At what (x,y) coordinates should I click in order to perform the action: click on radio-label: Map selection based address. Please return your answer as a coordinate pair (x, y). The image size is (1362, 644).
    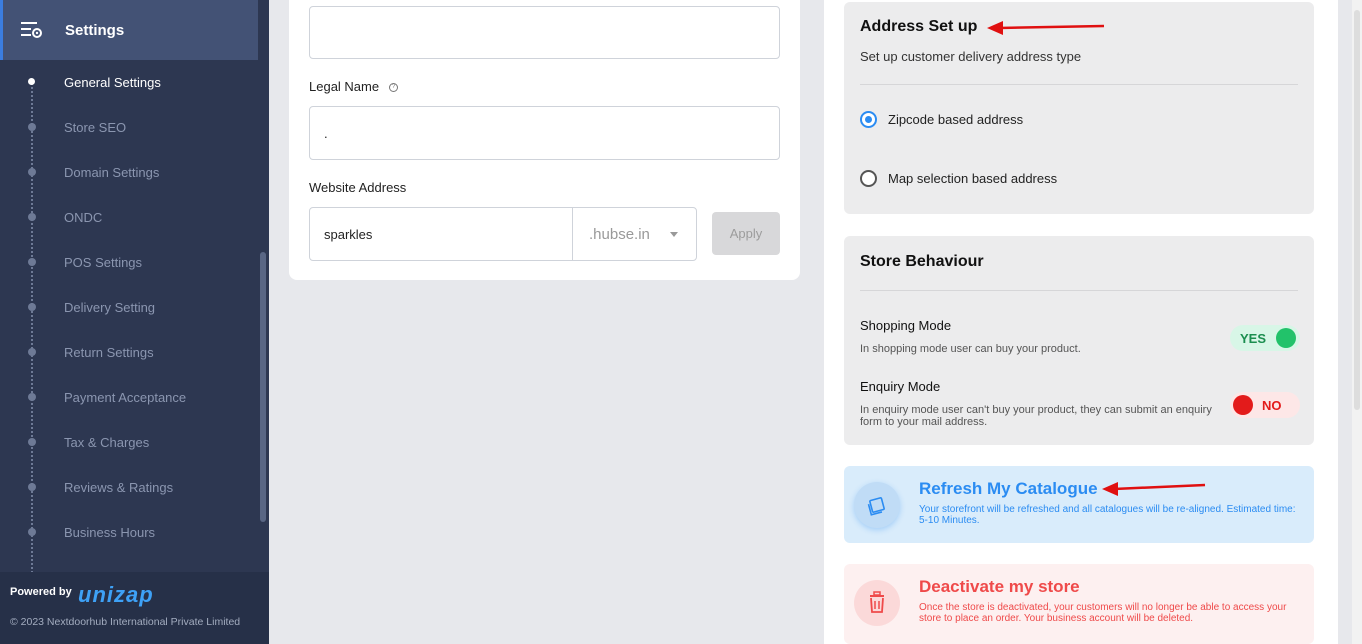
    Looking at the image, I should click on (973, 178).